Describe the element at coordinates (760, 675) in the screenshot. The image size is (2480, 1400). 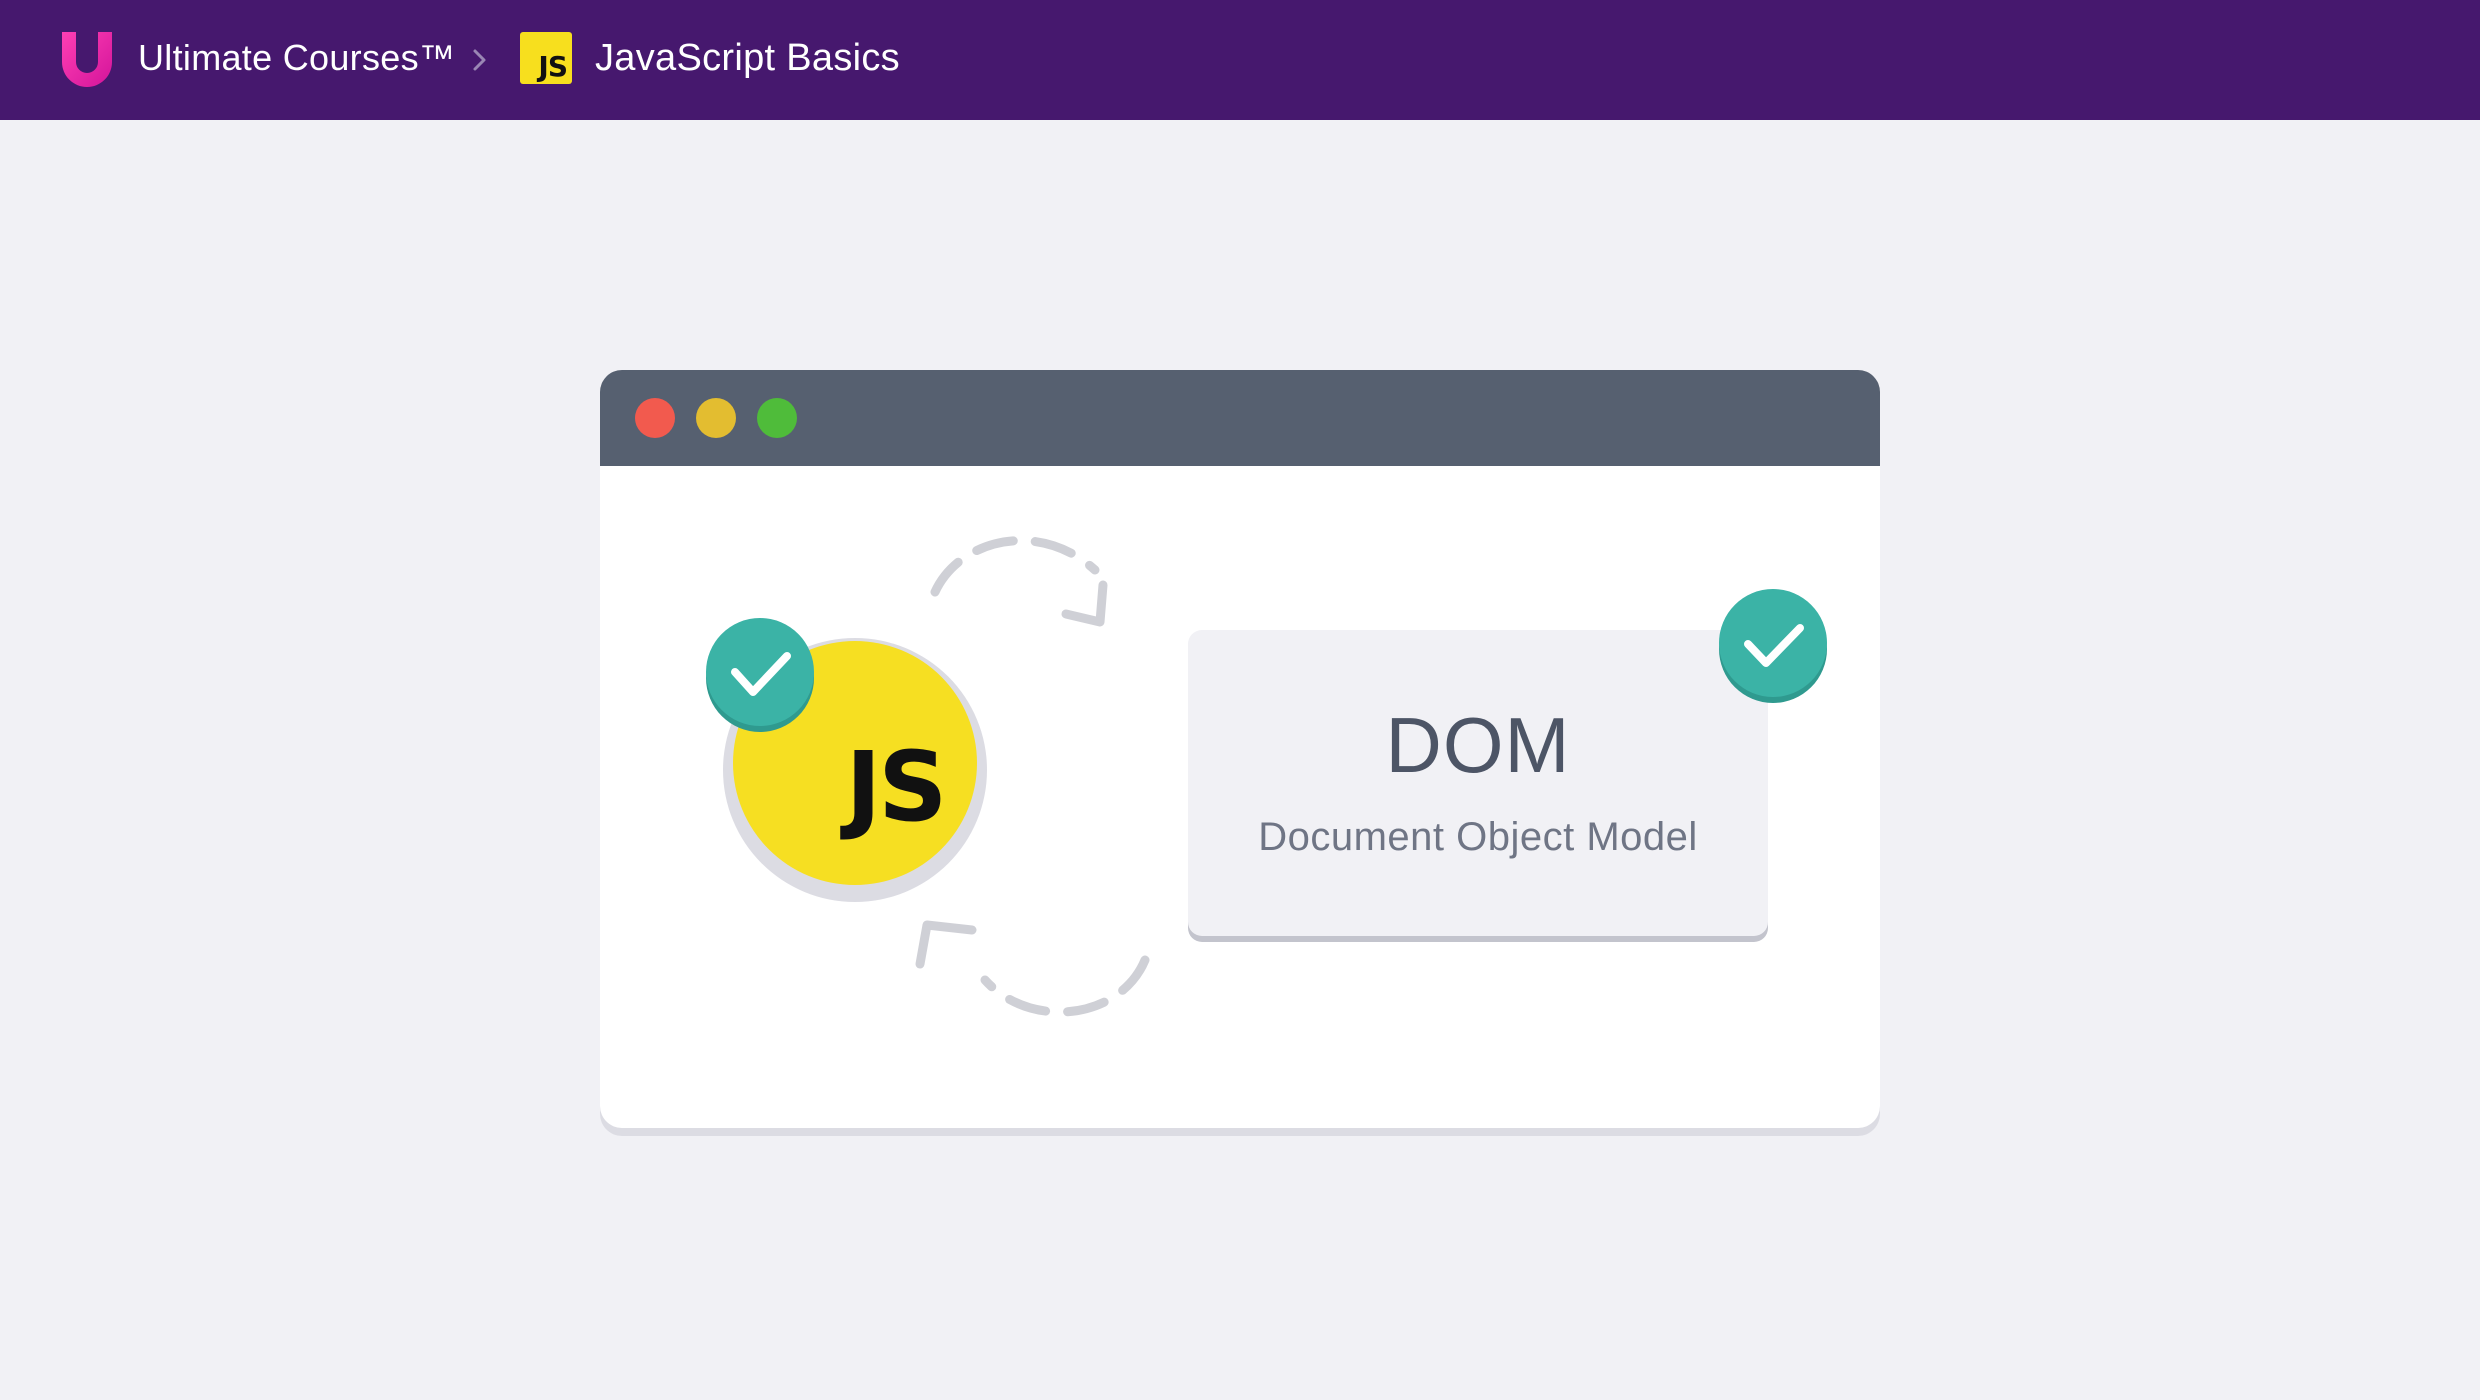
I see `js-checkmark-icon` at that location.